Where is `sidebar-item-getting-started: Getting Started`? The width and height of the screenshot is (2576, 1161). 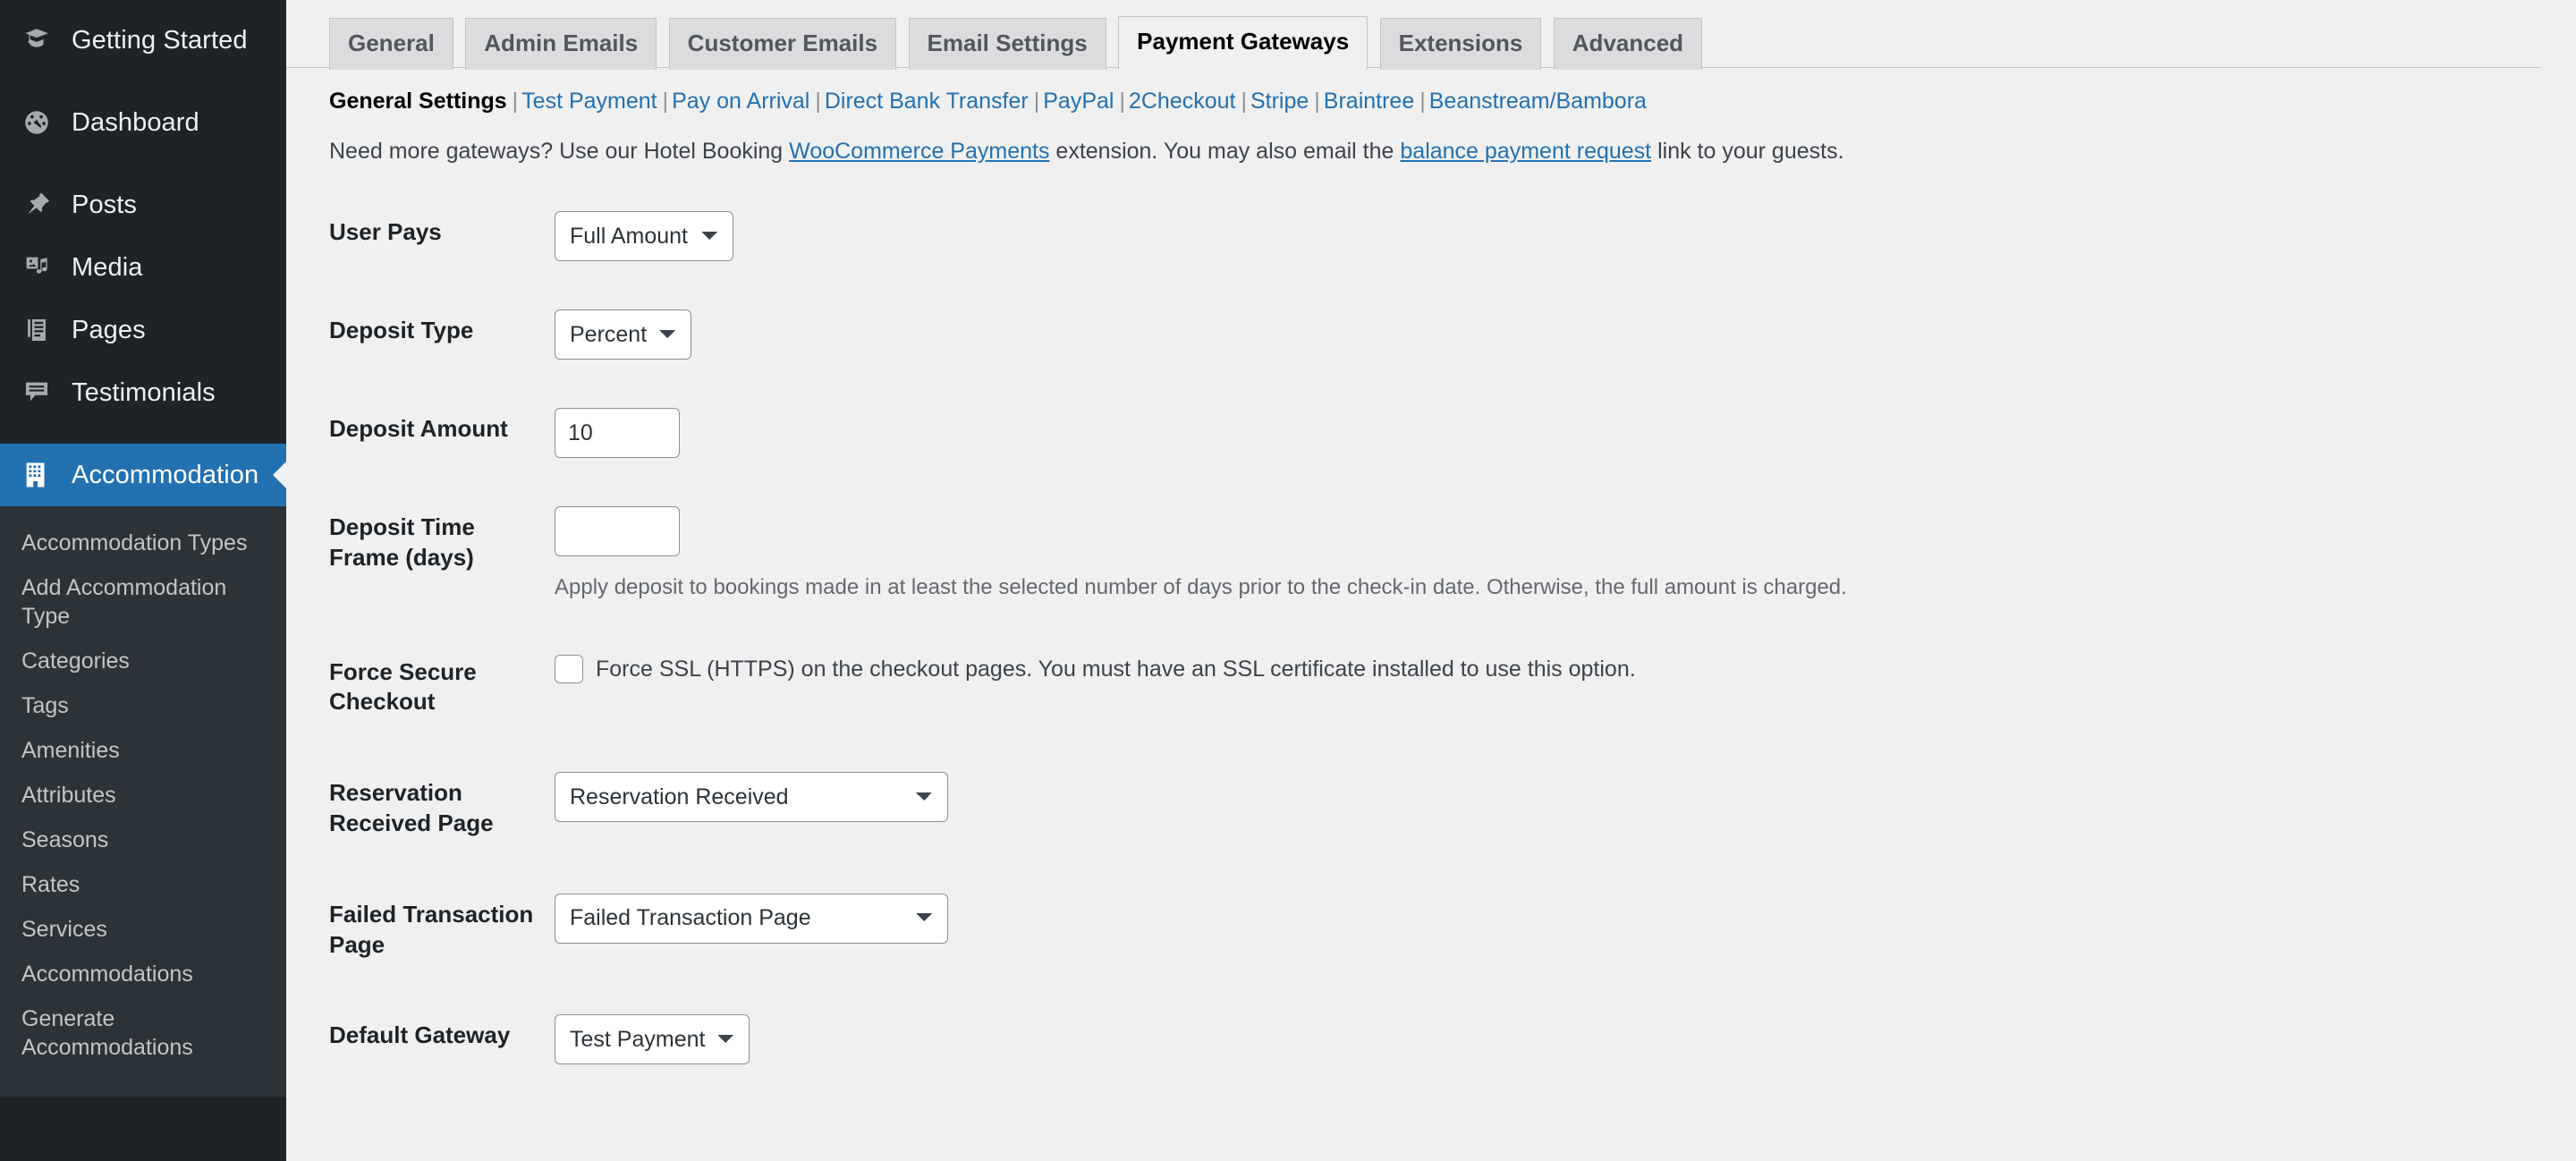
sidebar-item-getting-started: Getting Started is located at coordinates (143, 41).